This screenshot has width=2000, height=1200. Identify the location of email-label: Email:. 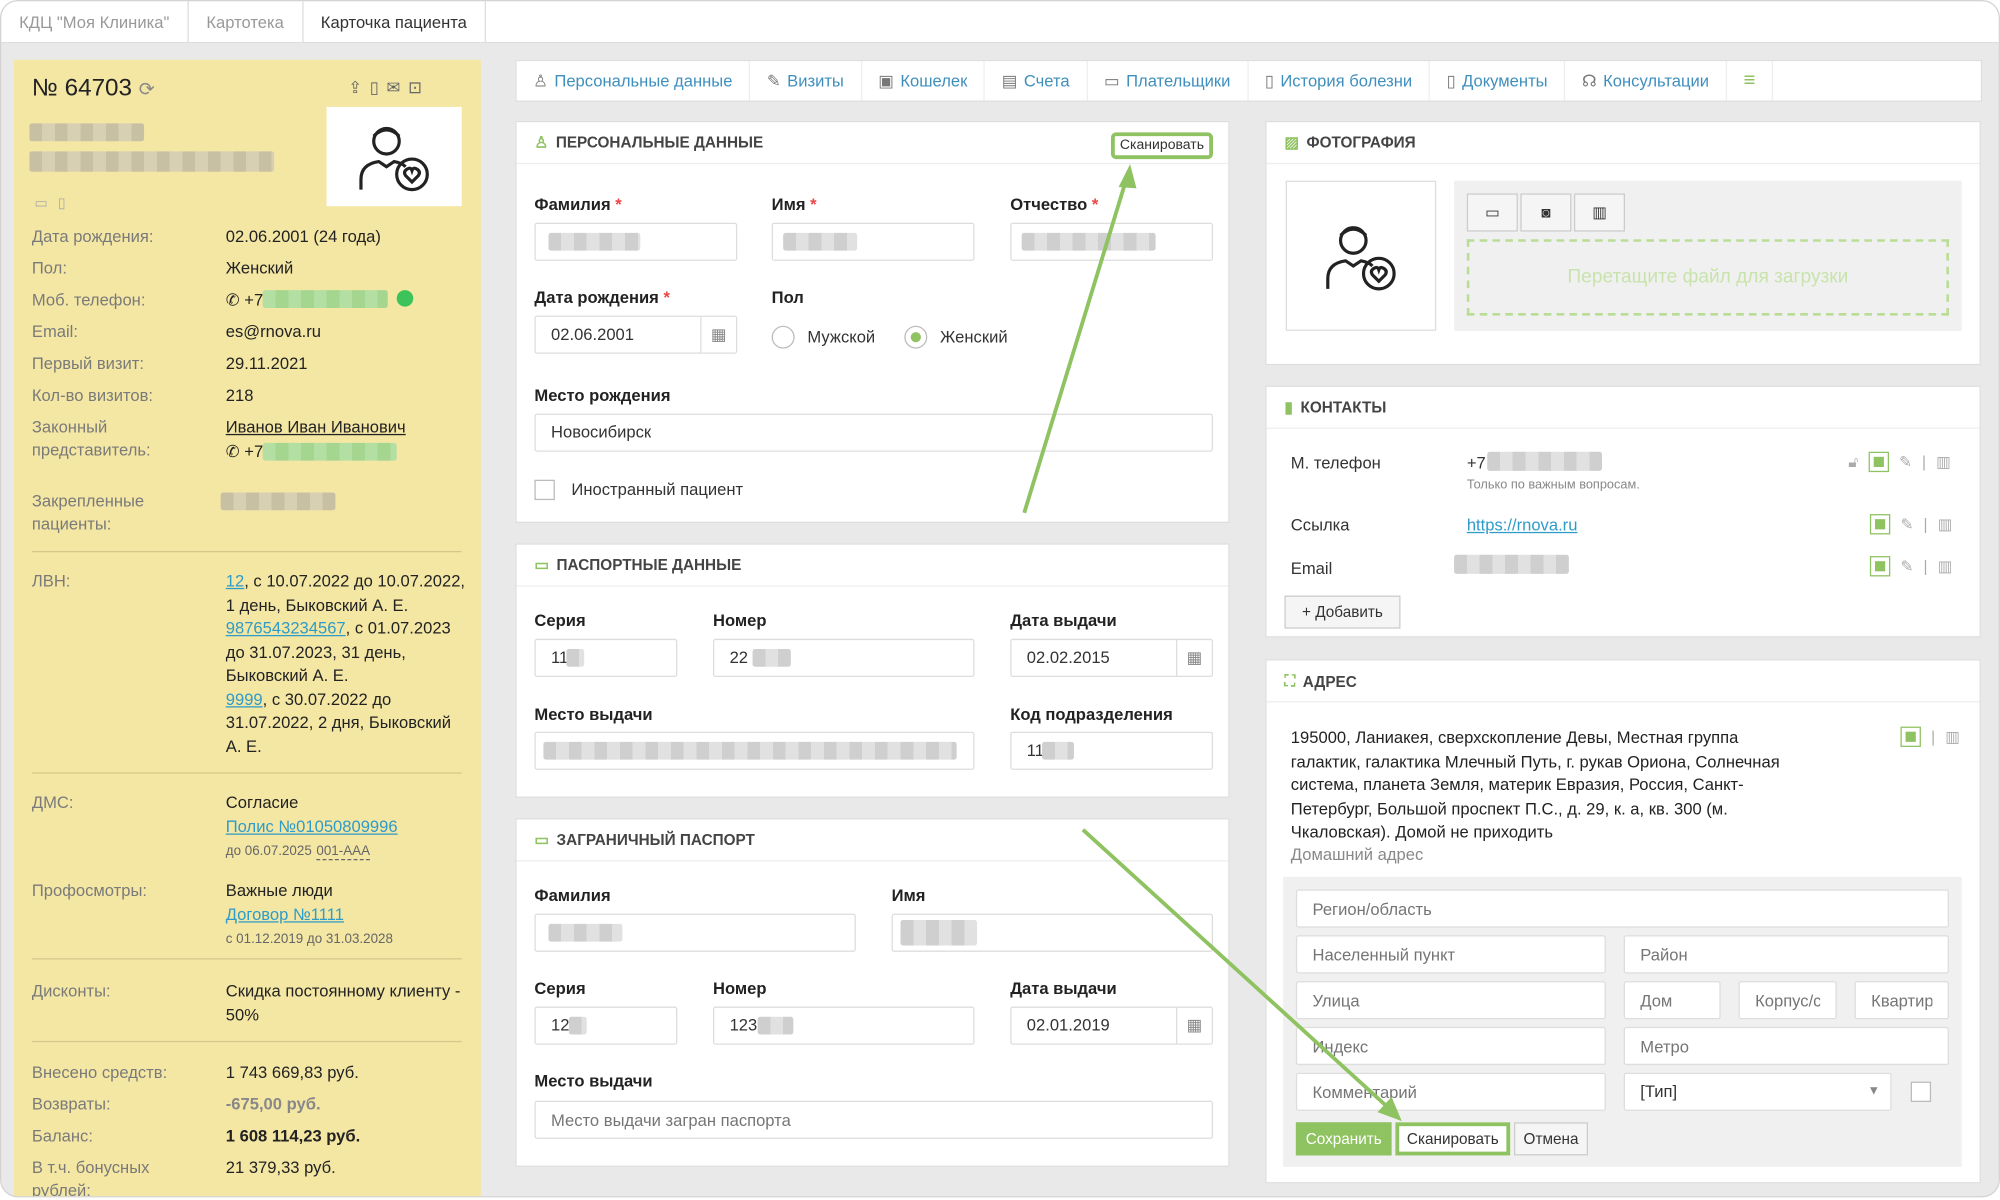
(54, 331).